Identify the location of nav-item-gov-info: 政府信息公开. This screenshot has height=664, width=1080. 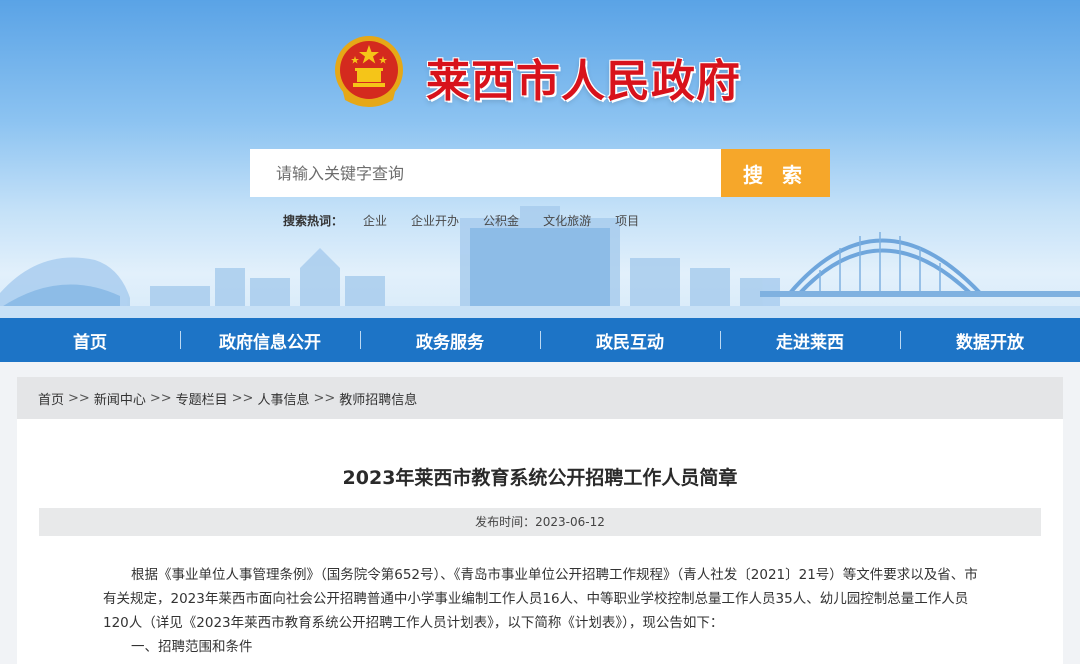
(270, 340).